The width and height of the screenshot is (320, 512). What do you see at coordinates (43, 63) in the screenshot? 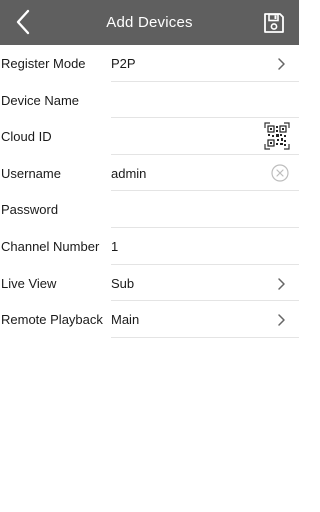
I see `register-mode-label: Register Mode` at bounding box center [43, 63].